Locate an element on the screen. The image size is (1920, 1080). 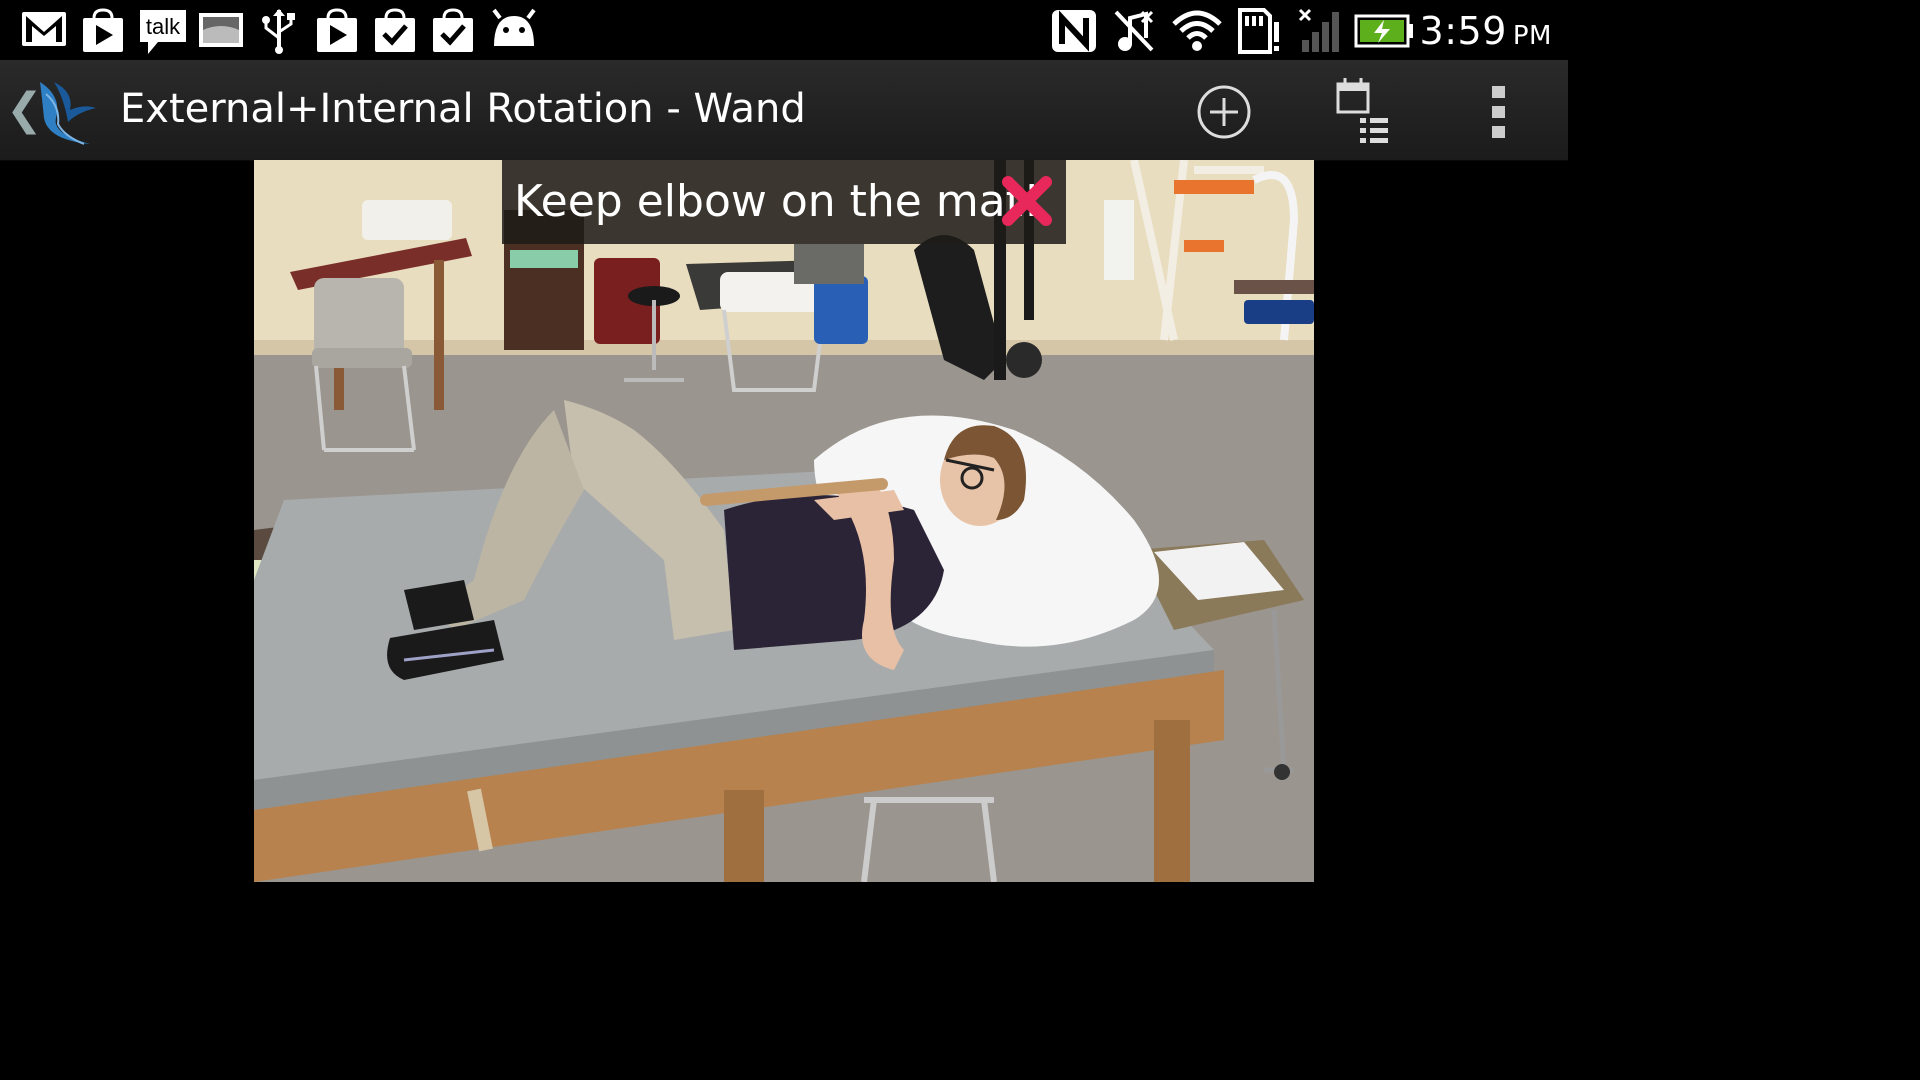
exercise-tip-banner: Keep elbow on the mat! is located at coordinates (784, 202).